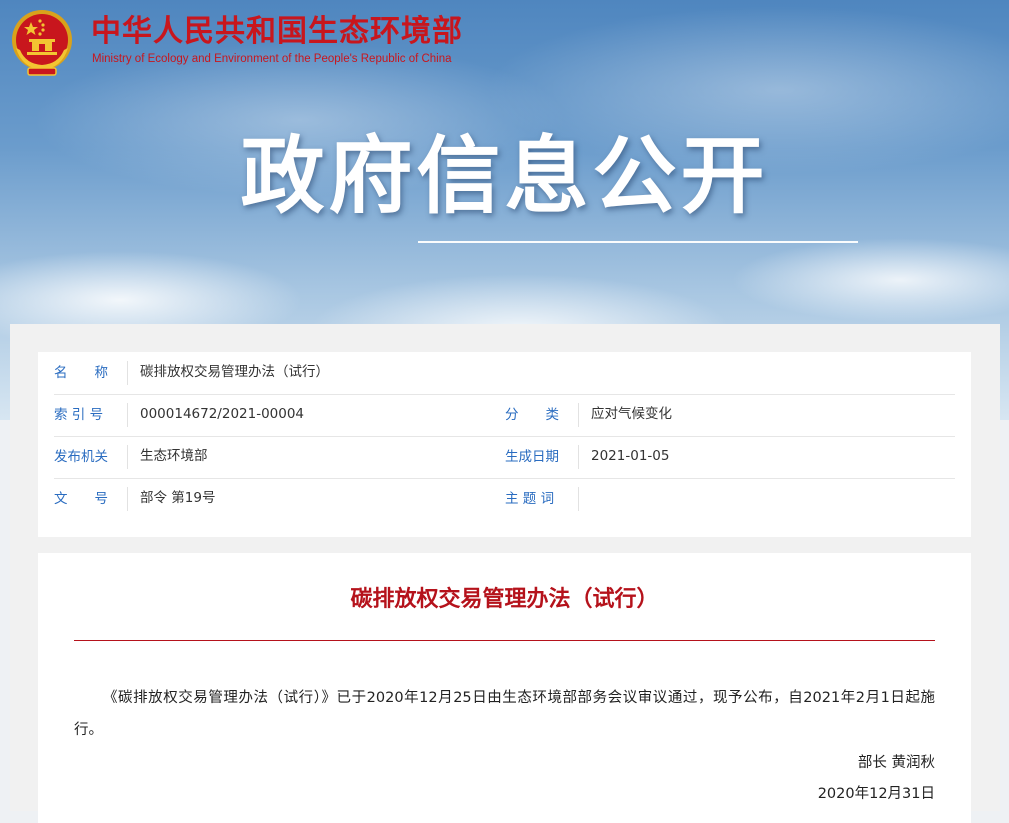 The height and width of the screenshot is (823, 1009). Describe the element at coordinates (504, 373) in the screenshot. I see `meta-row-name: 名 称 碳排放权交易管理办法（试行）` at that location.